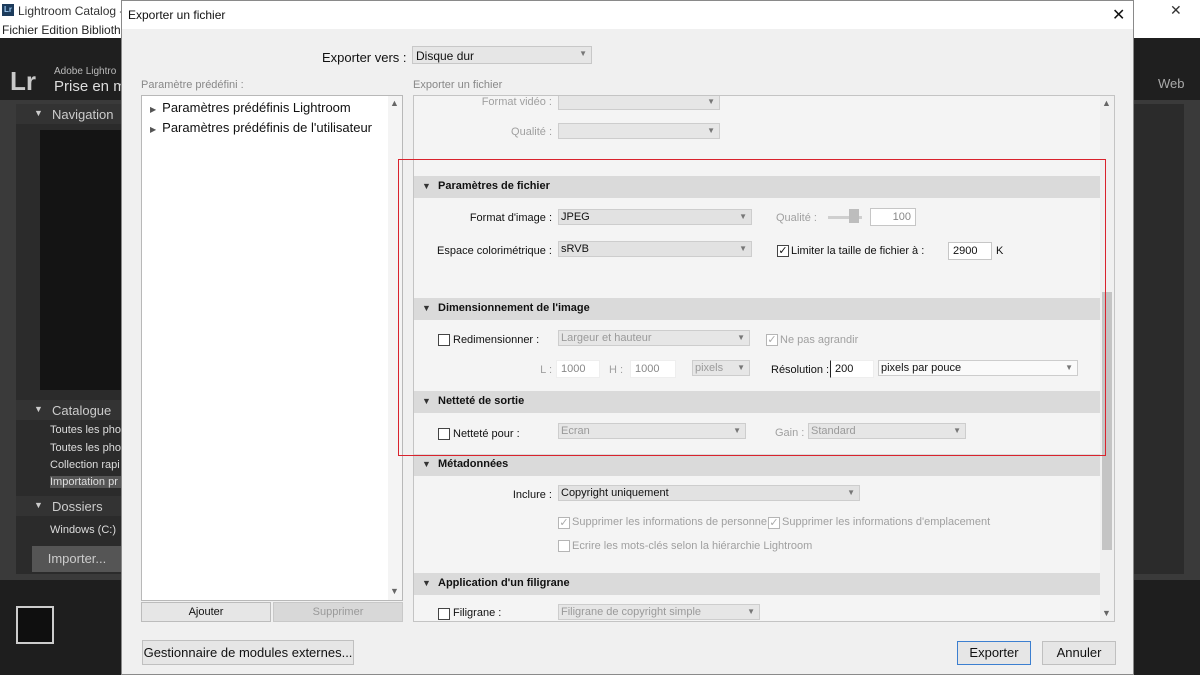 This screenshot has width=1200, height=675. Describe the element at coordinates (444, 434) in the screenshot. I see `sharpen-checkbox` at that location.